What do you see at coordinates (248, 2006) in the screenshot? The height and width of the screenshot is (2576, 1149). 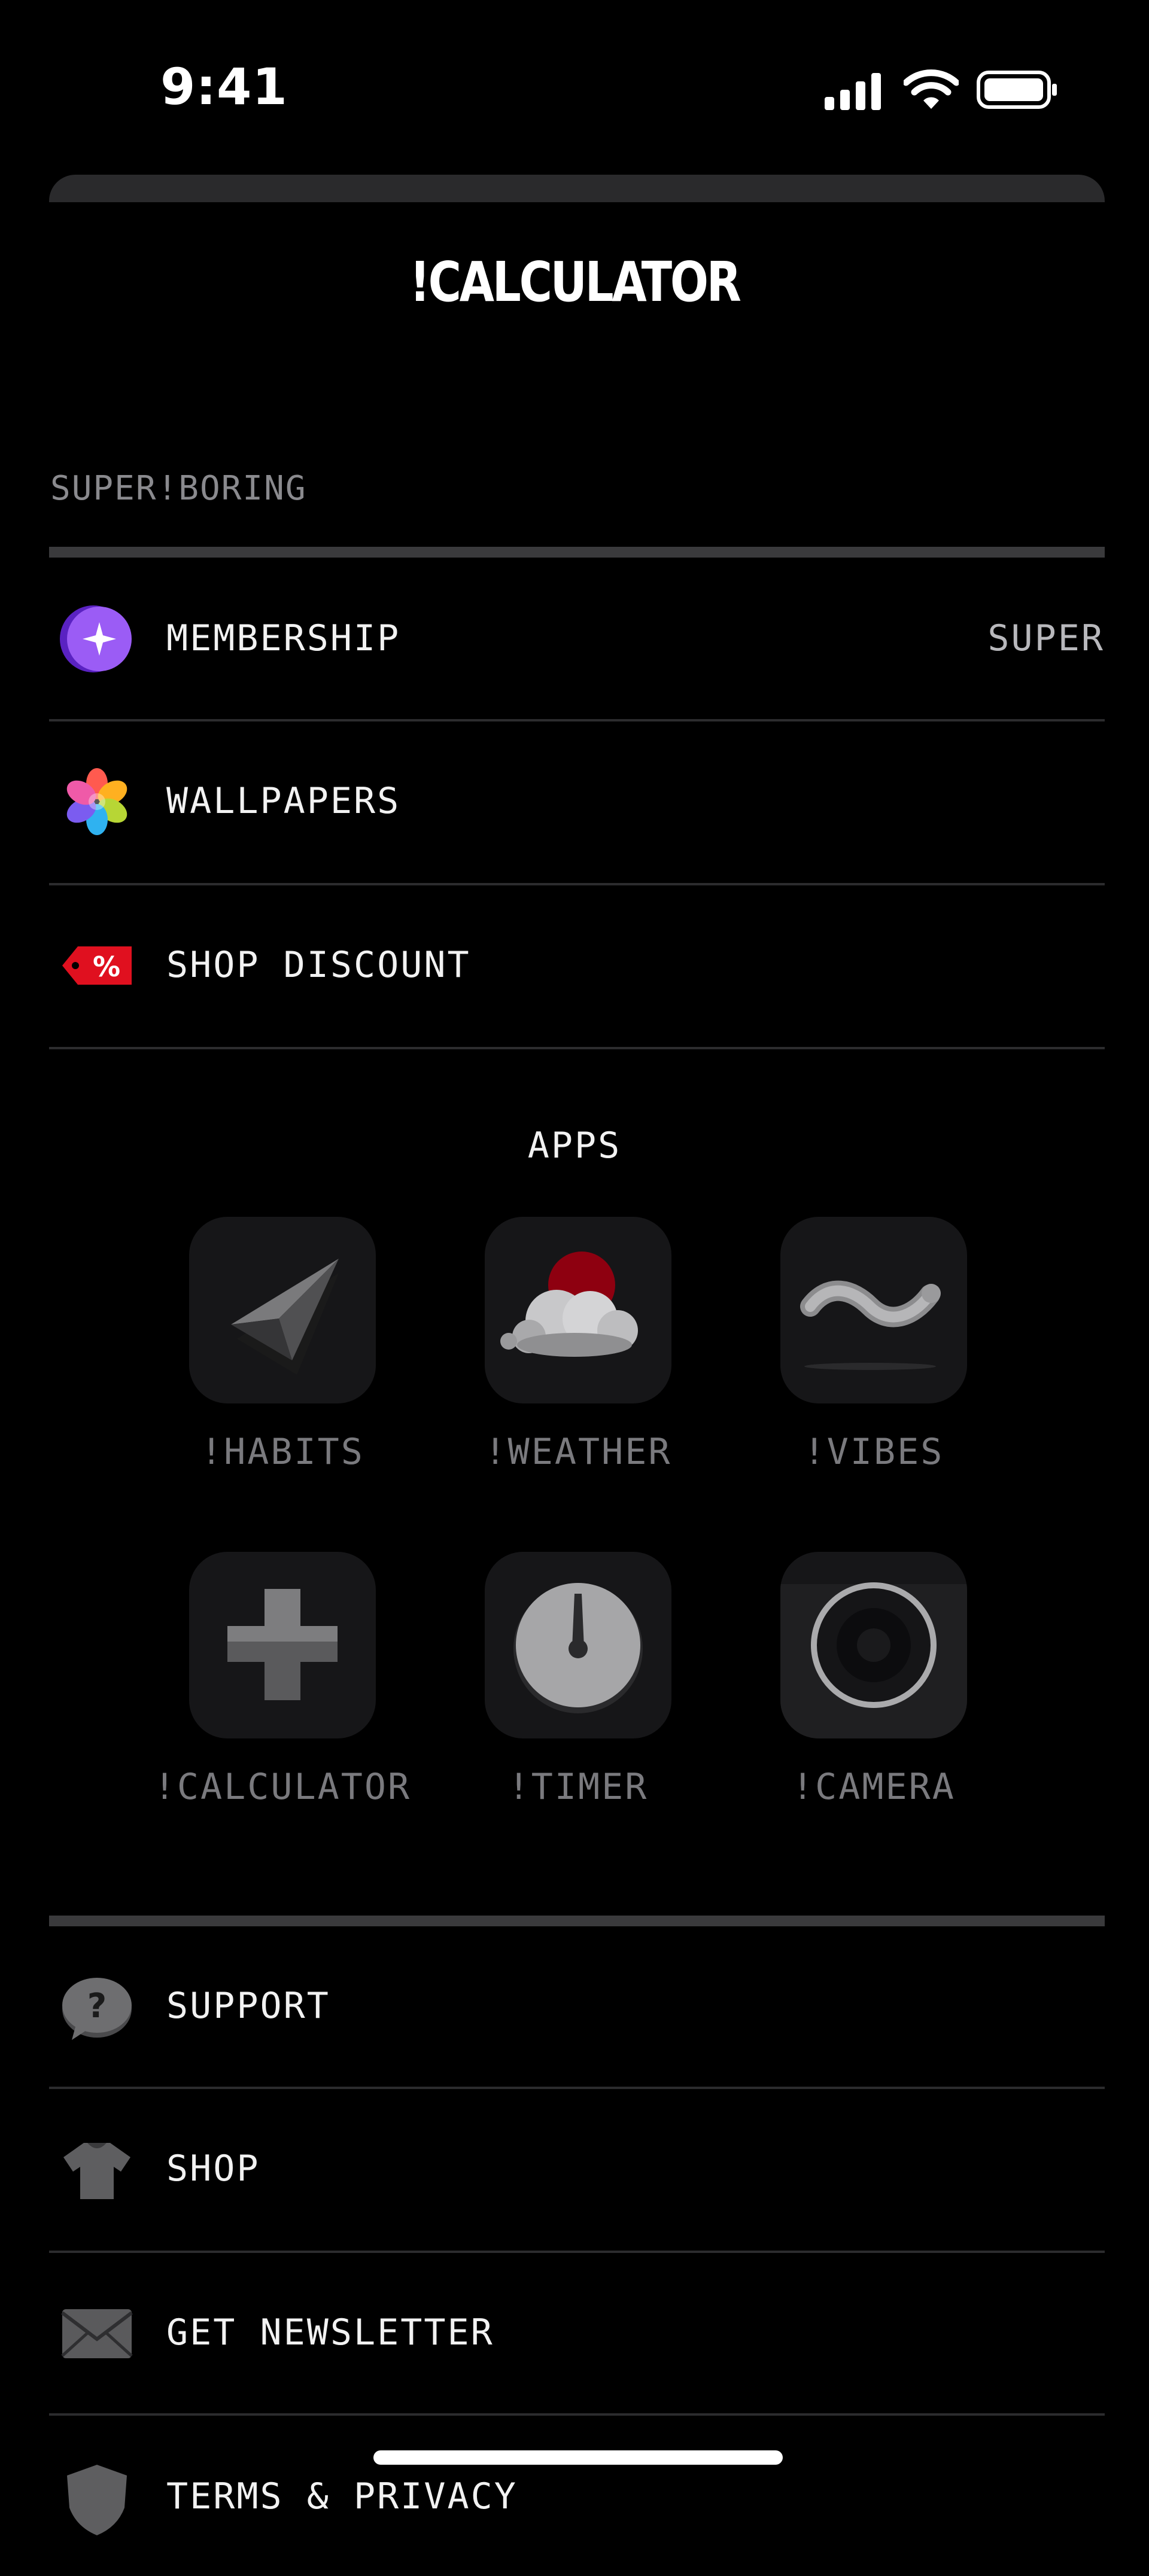 I see `support-label: SUPPORT` at bounding box center [248, 2006].